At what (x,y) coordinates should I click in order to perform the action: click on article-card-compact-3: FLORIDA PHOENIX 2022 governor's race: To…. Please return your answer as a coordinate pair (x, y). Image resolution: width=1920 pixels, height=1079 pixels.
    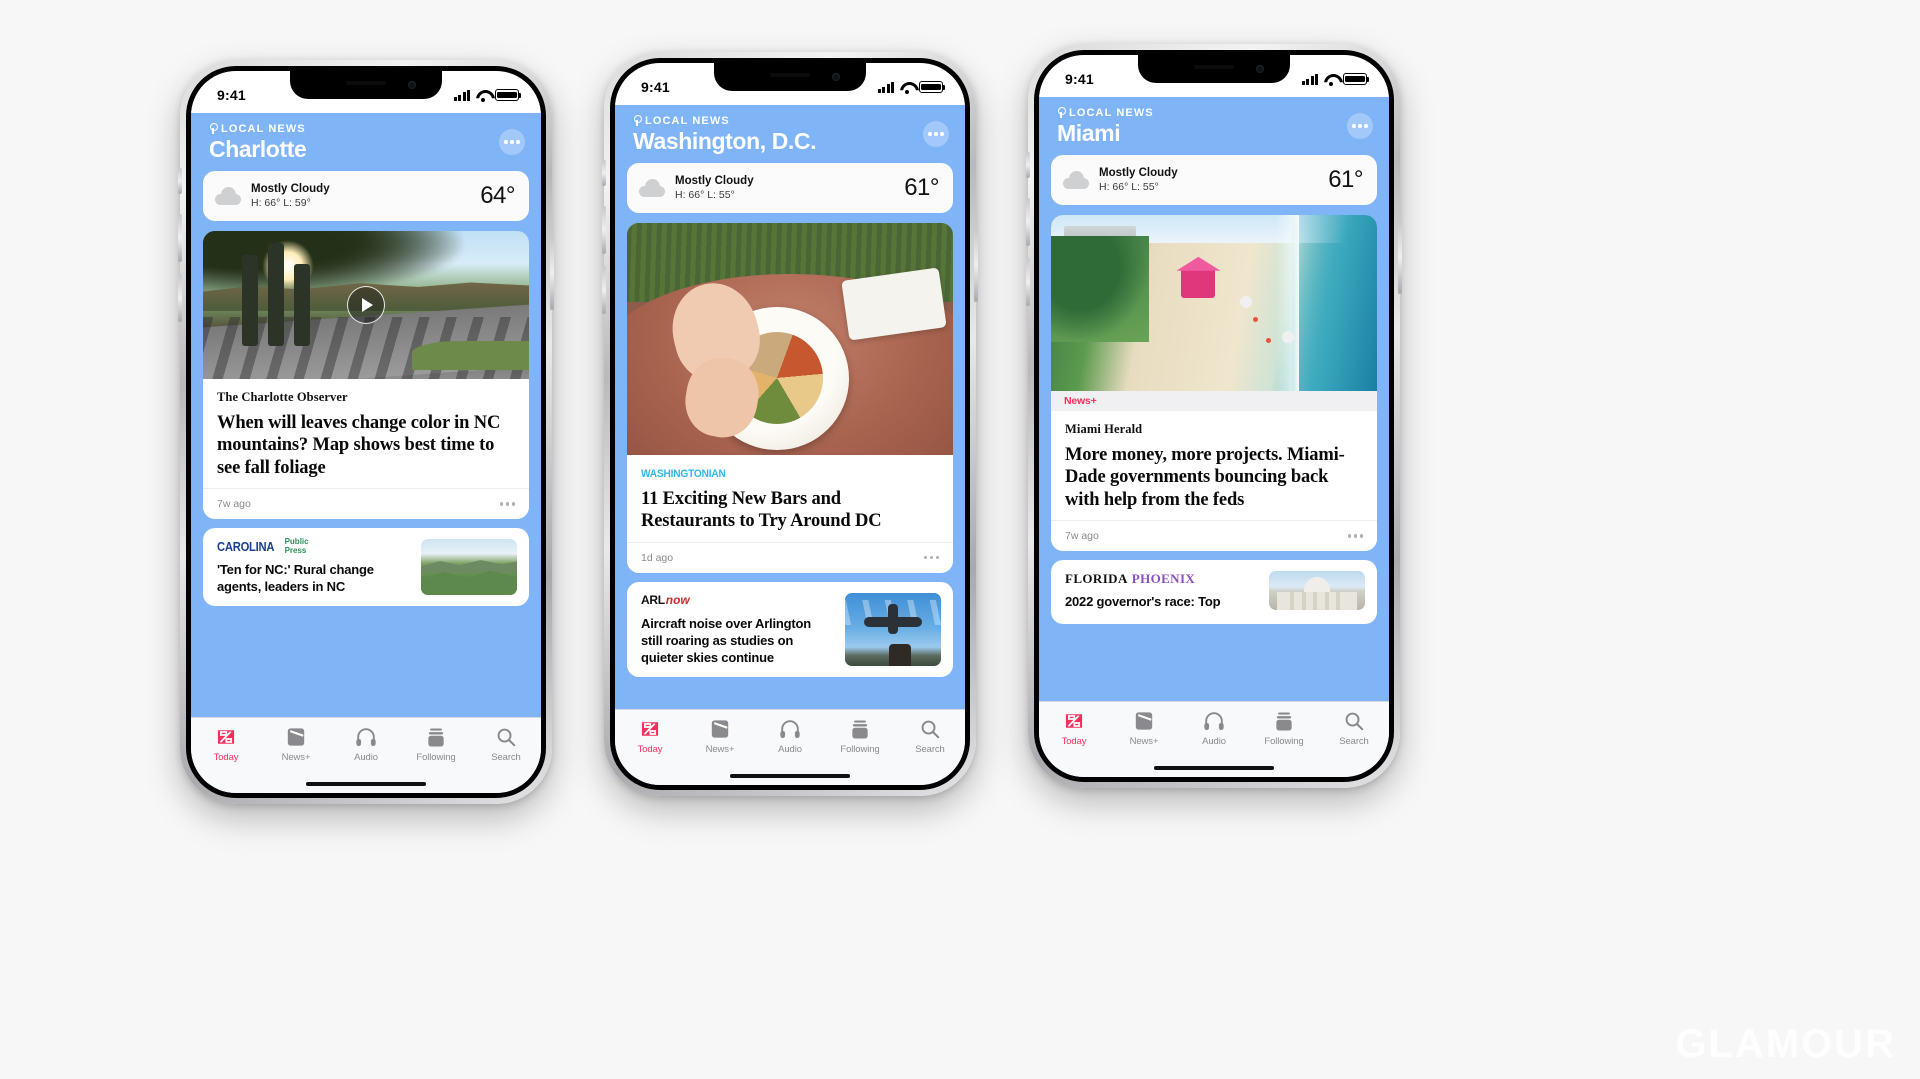
    Looking at the image, I should click on (1214, 592).